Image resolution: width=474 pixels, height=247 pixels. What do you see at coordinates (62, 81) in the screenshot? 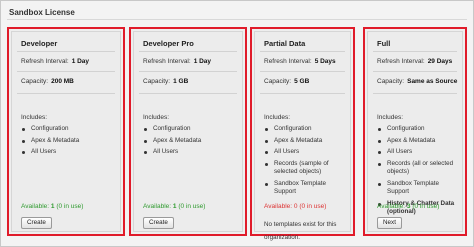
I see `capacity-value: 200 MB` at bounding box center [62, 81].